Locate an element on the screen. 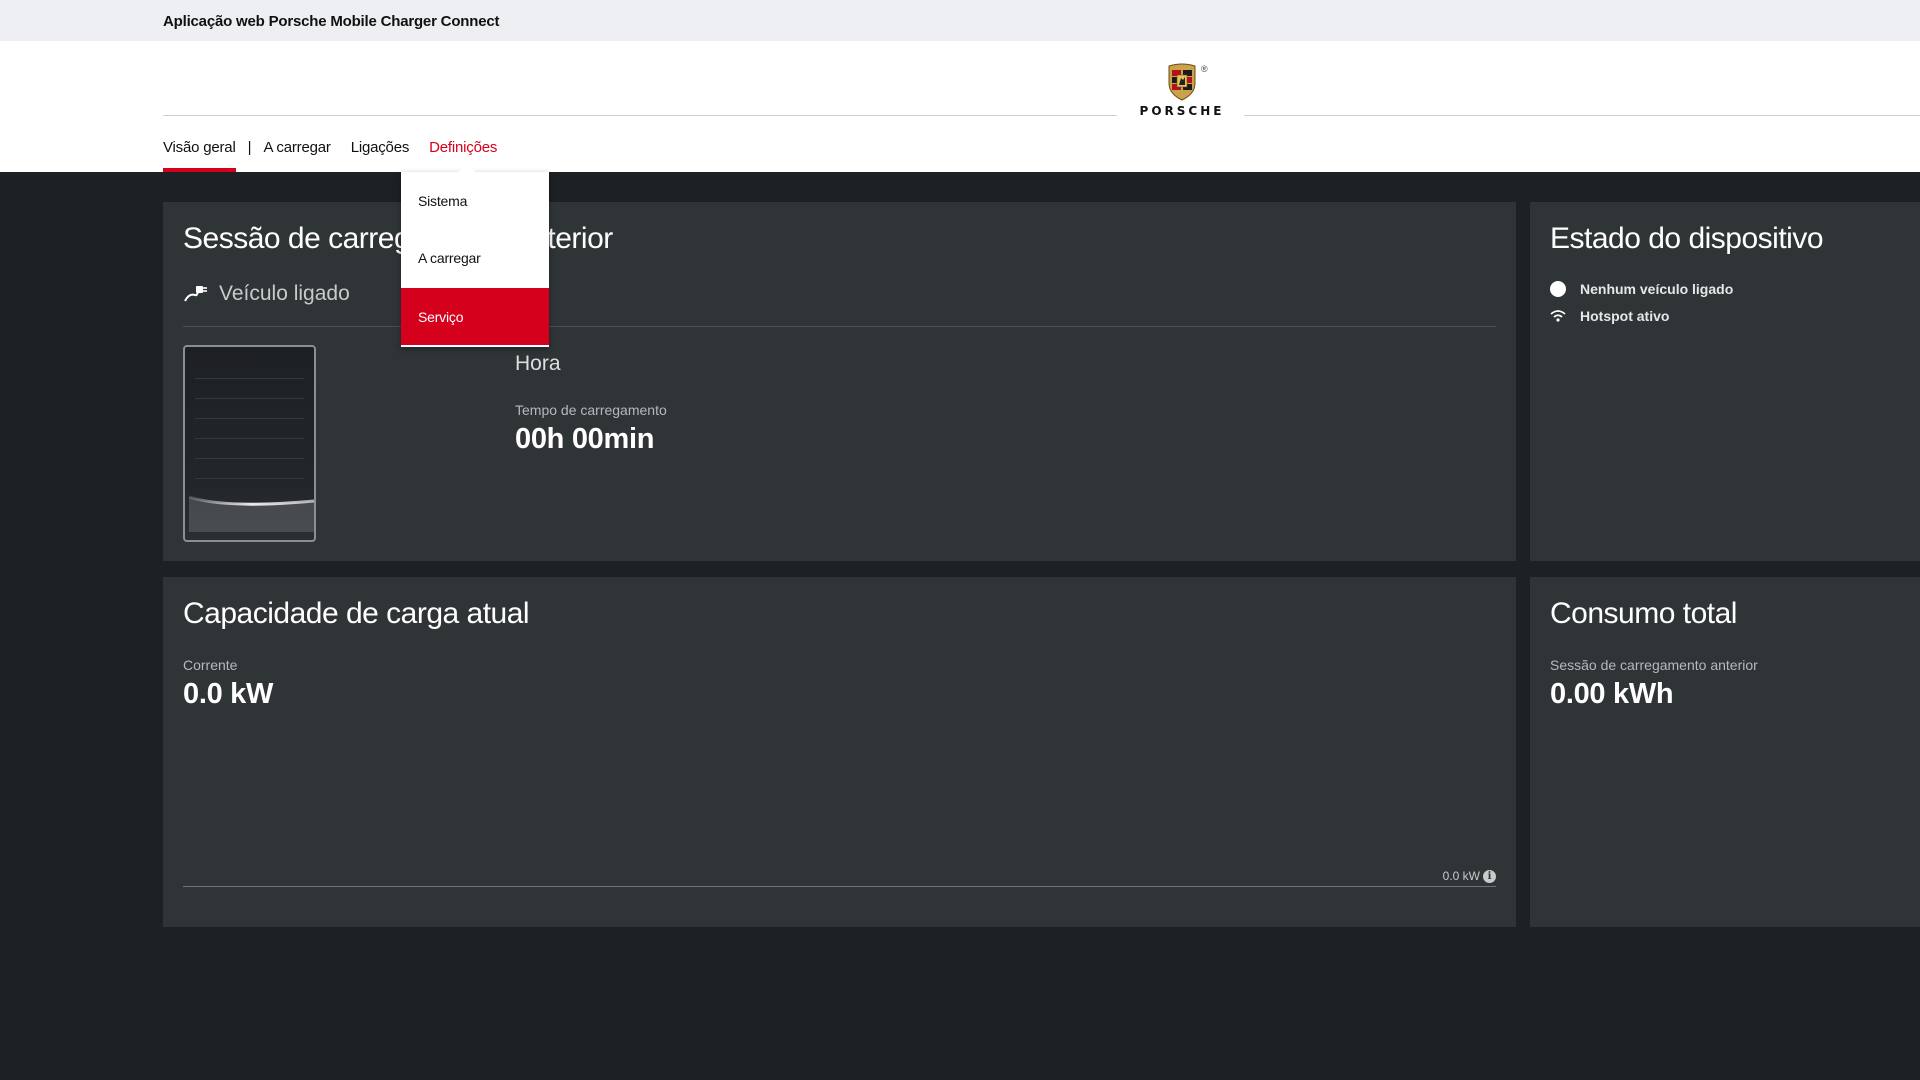  device-status-title: Estado do dispositivo is located at coordinates (1687, 238).